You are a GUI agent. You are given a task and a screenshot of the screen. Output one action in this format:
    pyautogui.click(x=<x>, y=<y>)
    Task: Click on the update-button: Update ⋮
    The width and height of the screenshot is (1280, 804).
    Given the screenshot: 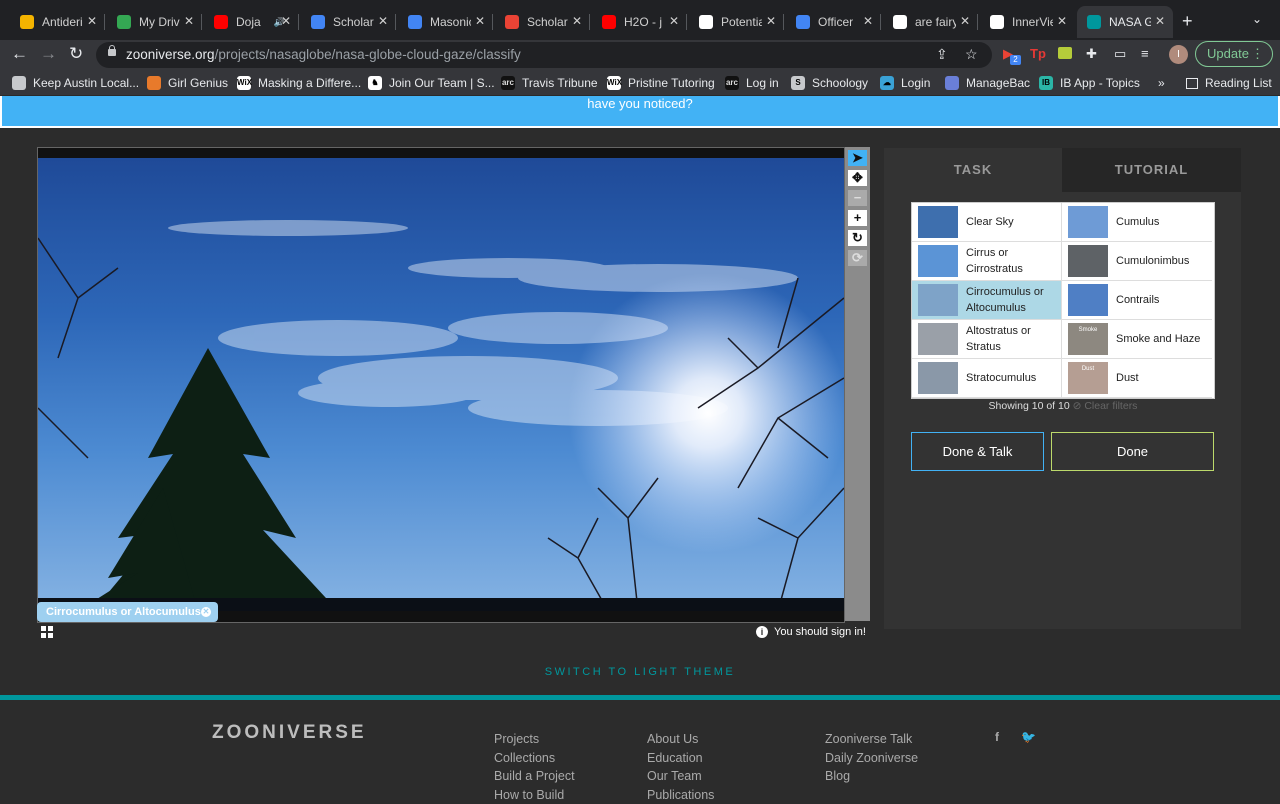 What is the action you would take?
    pyautogui.click(x=1234, y=54)
    